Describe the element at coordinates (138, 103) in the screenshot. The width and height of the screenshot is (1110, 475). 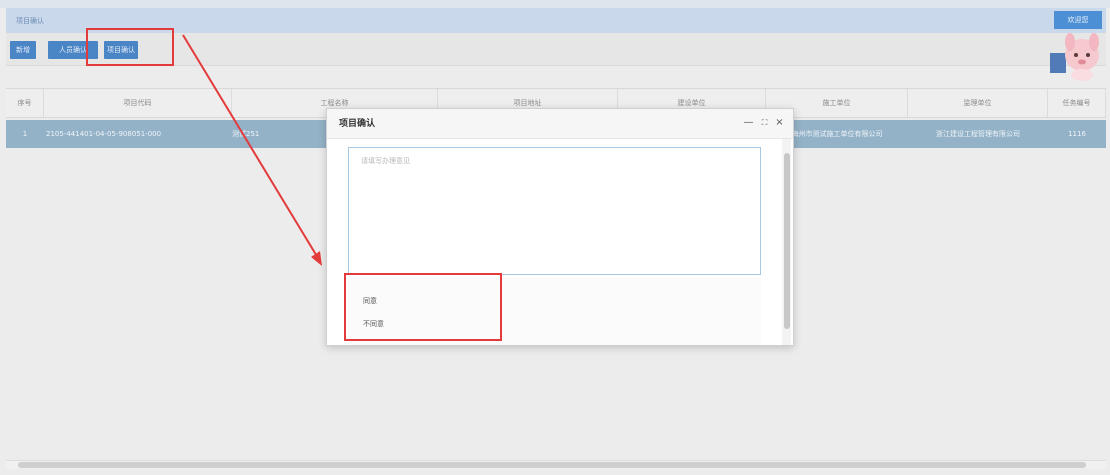
I see `header-code: 项目代码` at that location.